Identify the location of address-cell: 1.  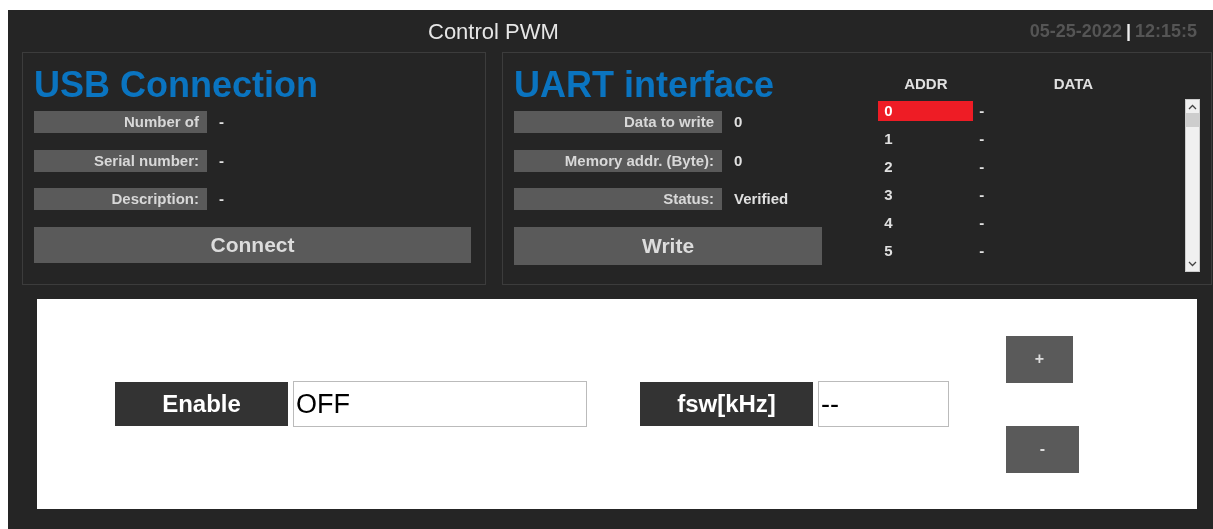
(926, 139).